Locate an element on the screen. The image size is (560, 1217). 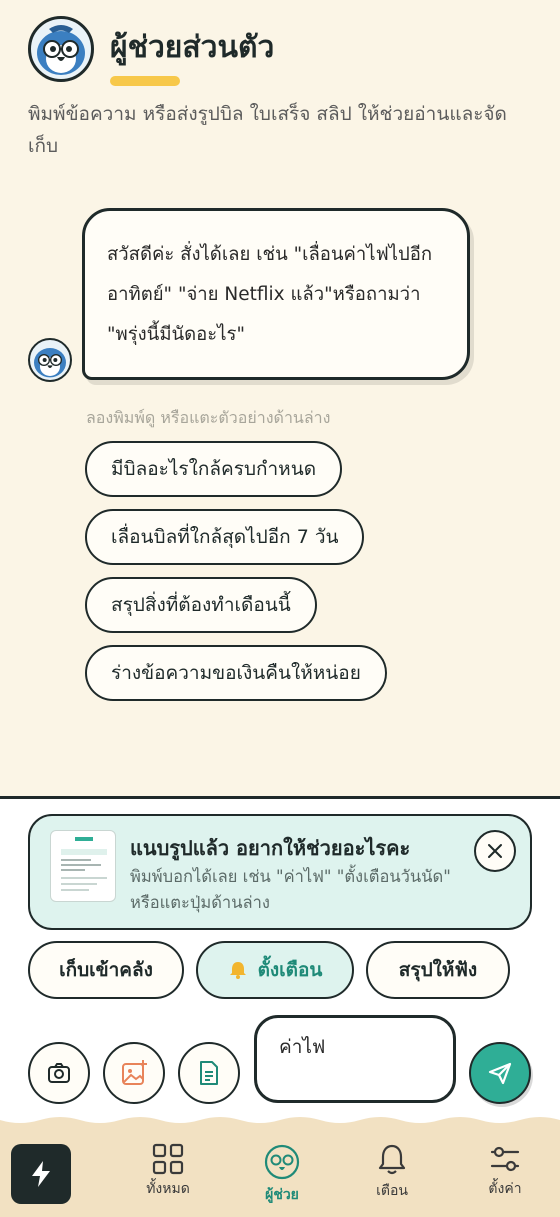
suggestion-chip: เลื่อนบิลที่ใกล้สุดไปอีก 7 วัน is located at coordinates (225, 537).